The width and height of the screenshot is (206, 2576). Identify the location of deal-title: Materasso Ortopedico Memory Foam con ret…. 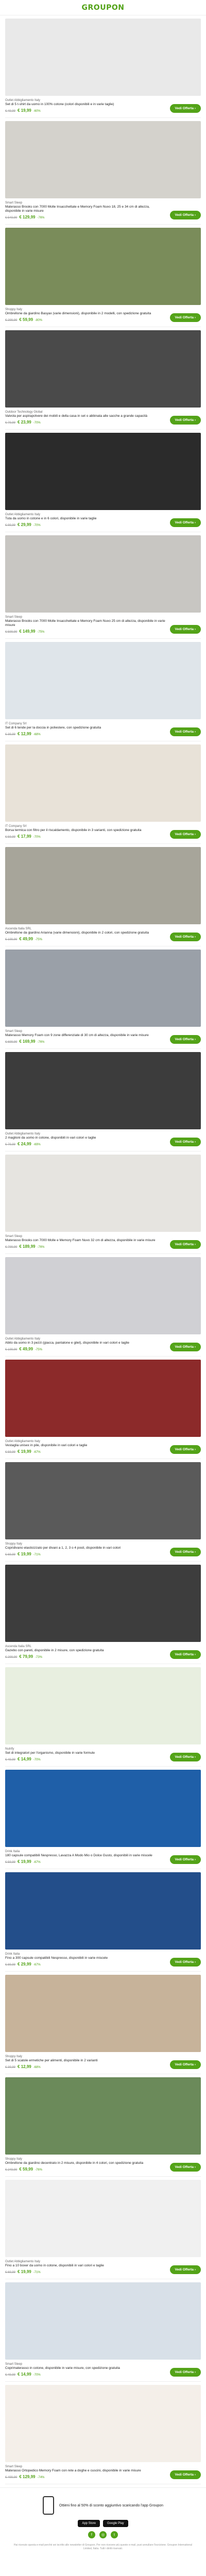
(85, 2471).